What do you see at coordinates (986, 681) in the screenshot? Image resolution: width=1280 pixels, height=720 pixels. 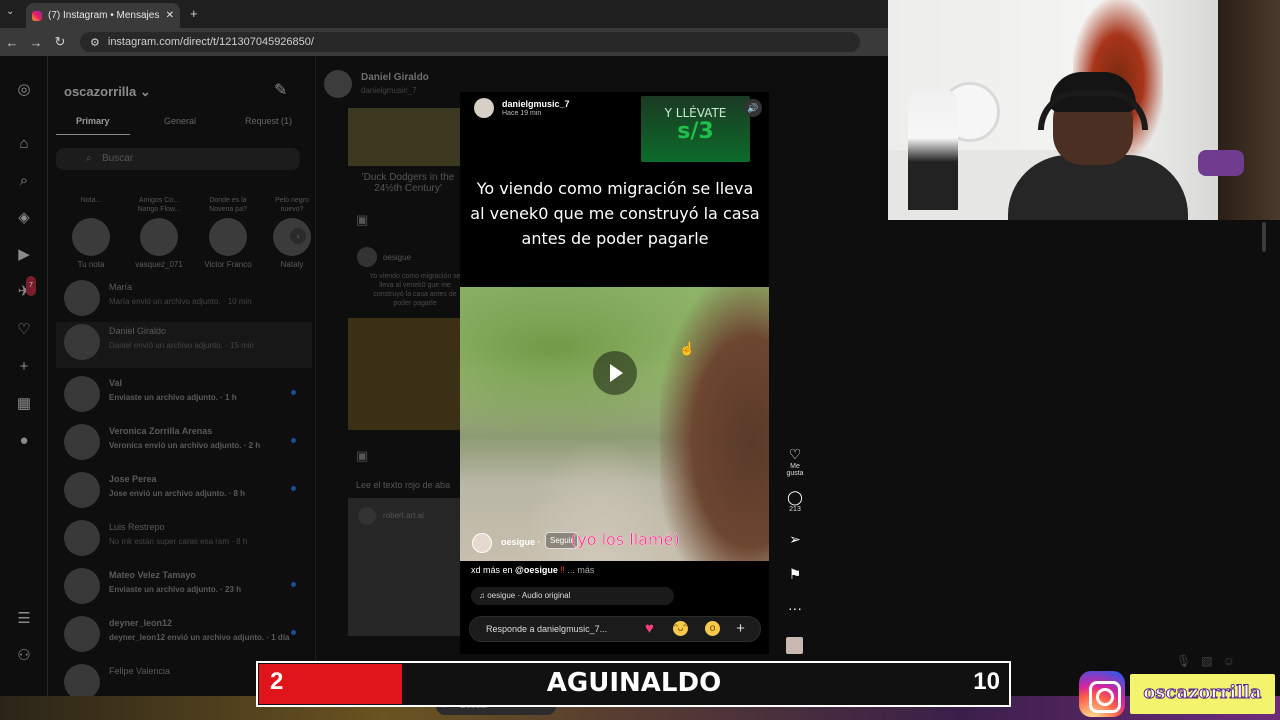 I see `counter-goal: 10` at bounding box center [986, 681].